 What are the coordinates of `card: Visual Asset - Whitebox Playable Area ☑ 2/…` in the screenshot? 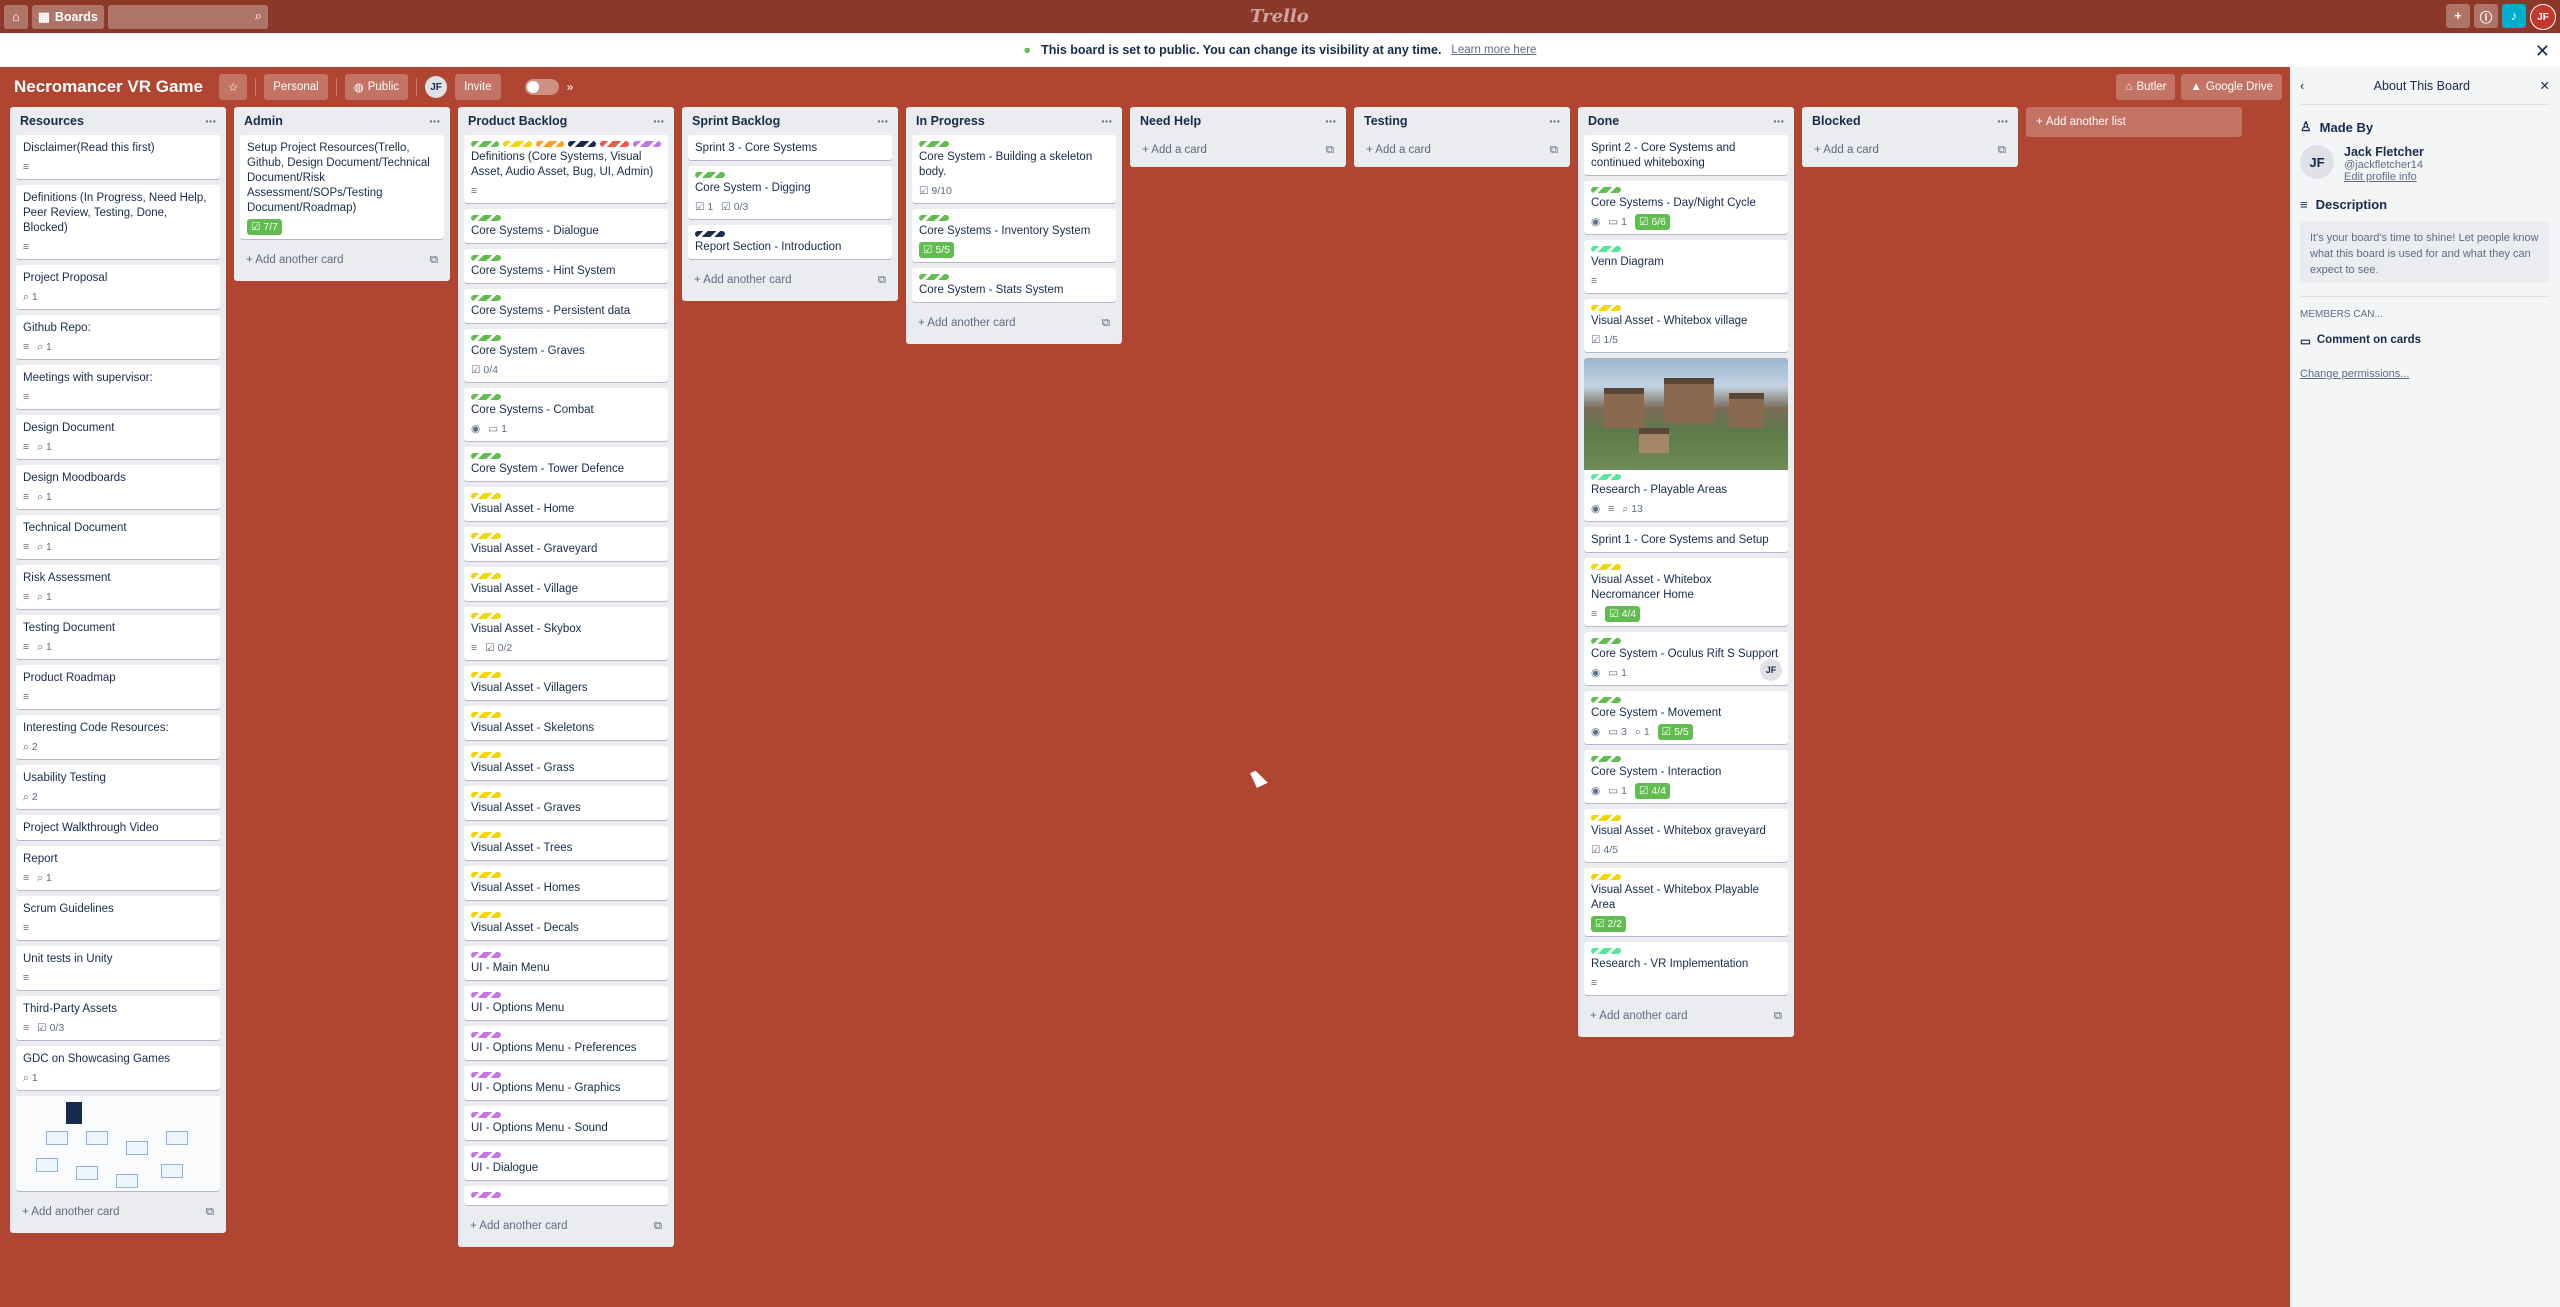 It's located at (1686, 902).